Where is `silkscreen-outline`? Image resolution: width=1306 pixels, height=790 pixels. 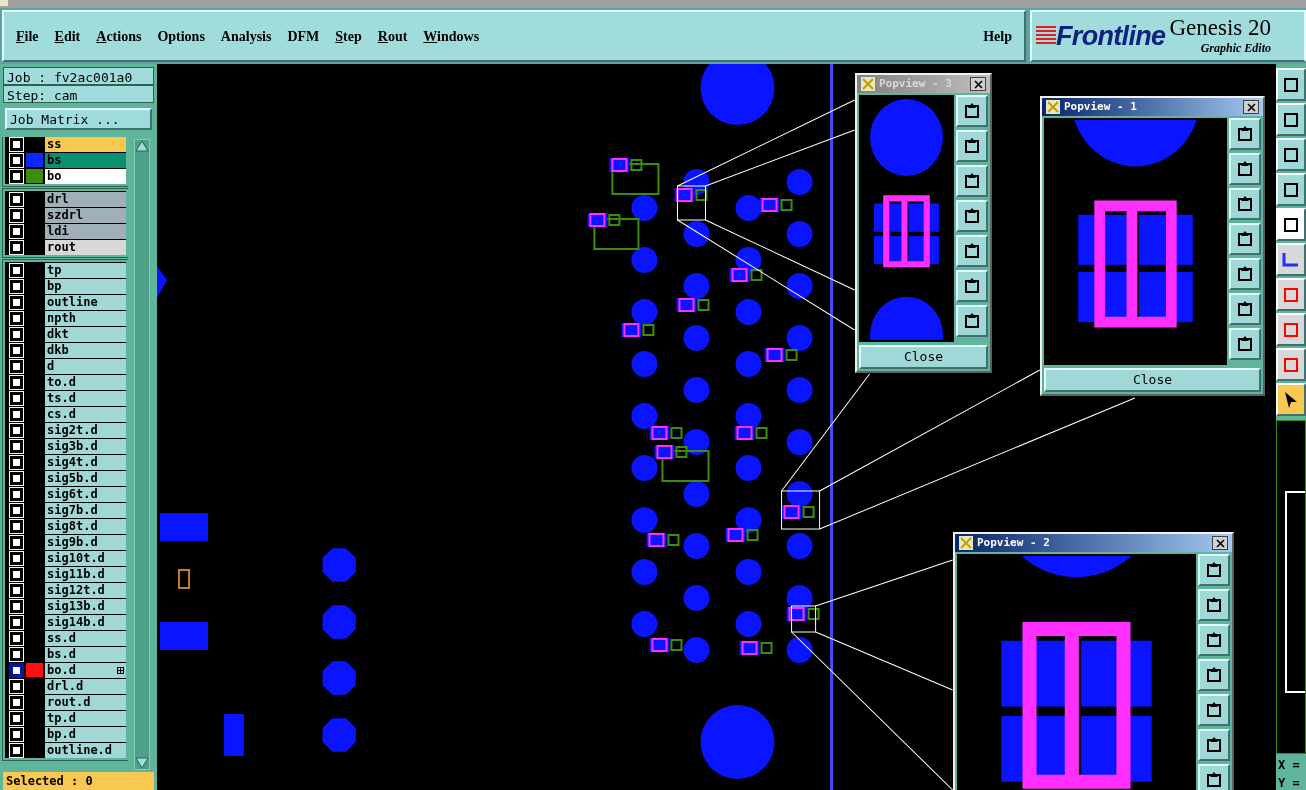
silkscreen-outline is located at coordinates (184, 579).